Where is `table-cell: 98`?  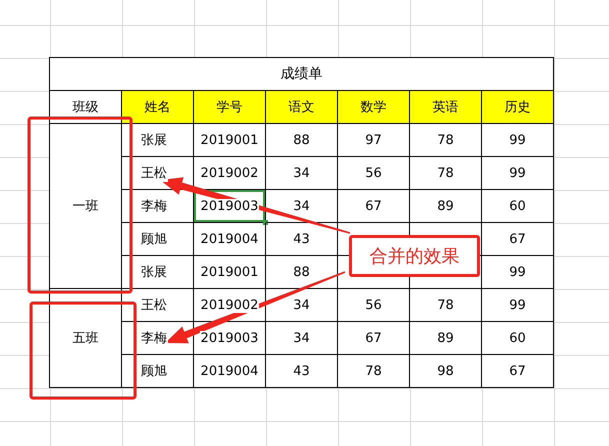 table-cell: 98 is located at coordinates (446, 371).